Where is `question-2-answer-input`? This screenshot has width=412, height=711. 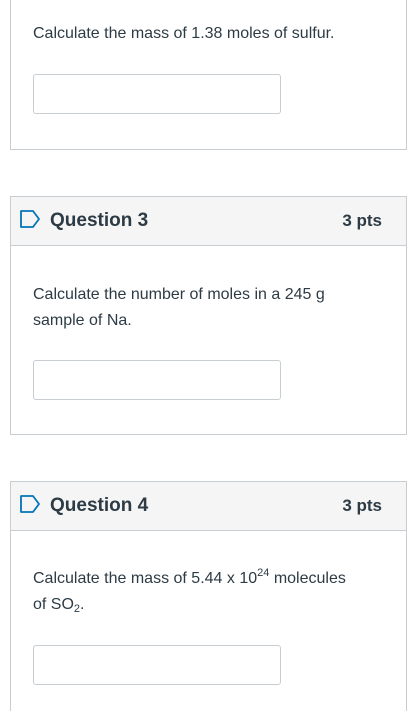
question-2-answer-input is located at coordinates (157, 94).